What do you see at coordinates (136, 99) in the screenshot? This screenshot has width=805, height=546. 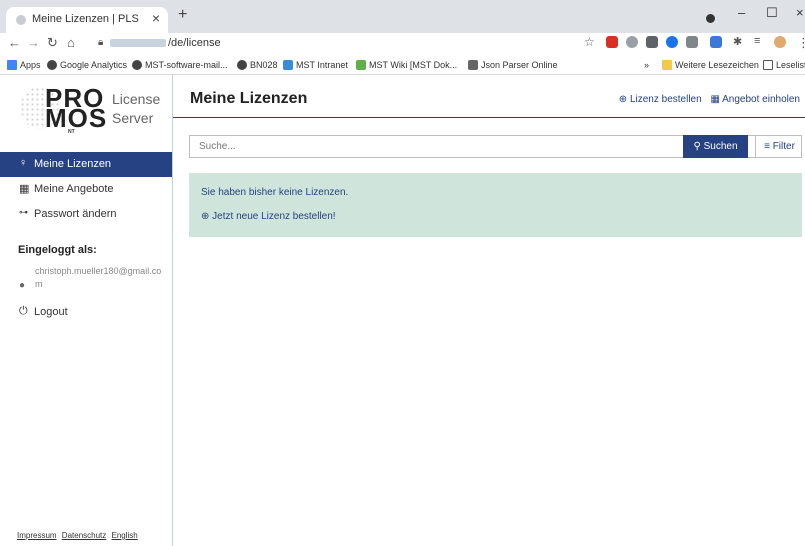 I see `logo-product-line1: License` at bounding box center [136, 99].